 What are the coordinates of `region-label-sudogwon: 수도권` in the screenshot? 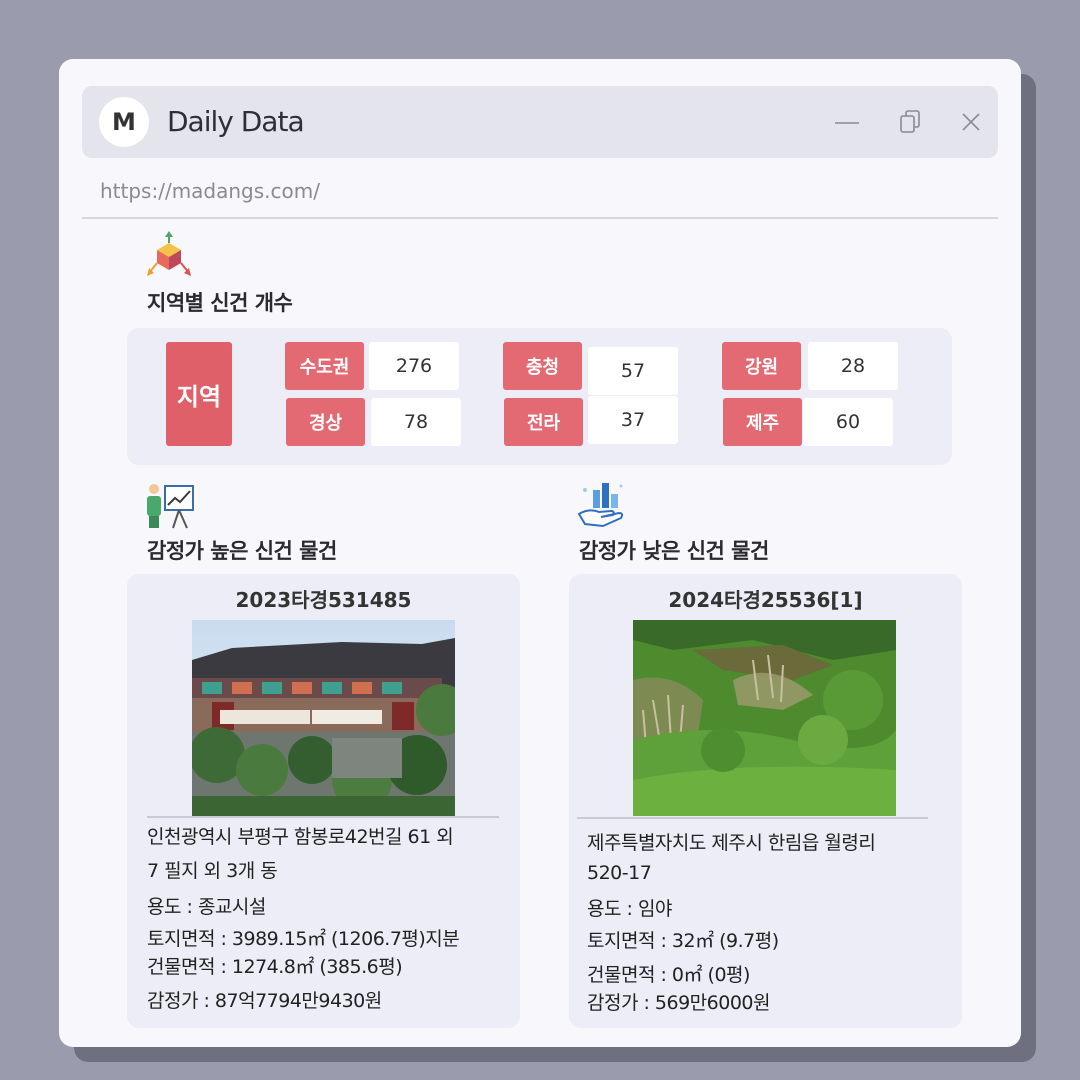 It's located at (324, 366).